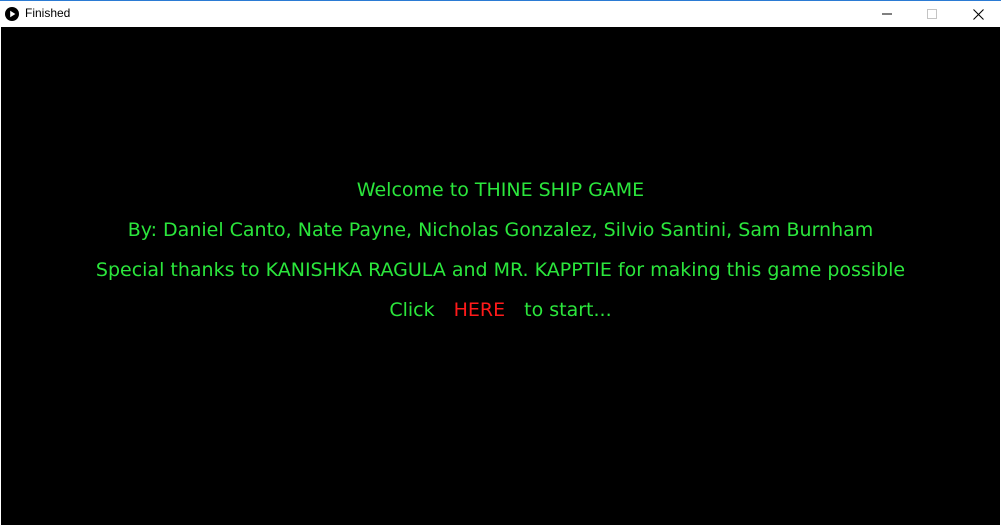 Image resolution: width=1001 pixels, height=526 pixels. I want to click on maximize-icon, so click(932, 14).